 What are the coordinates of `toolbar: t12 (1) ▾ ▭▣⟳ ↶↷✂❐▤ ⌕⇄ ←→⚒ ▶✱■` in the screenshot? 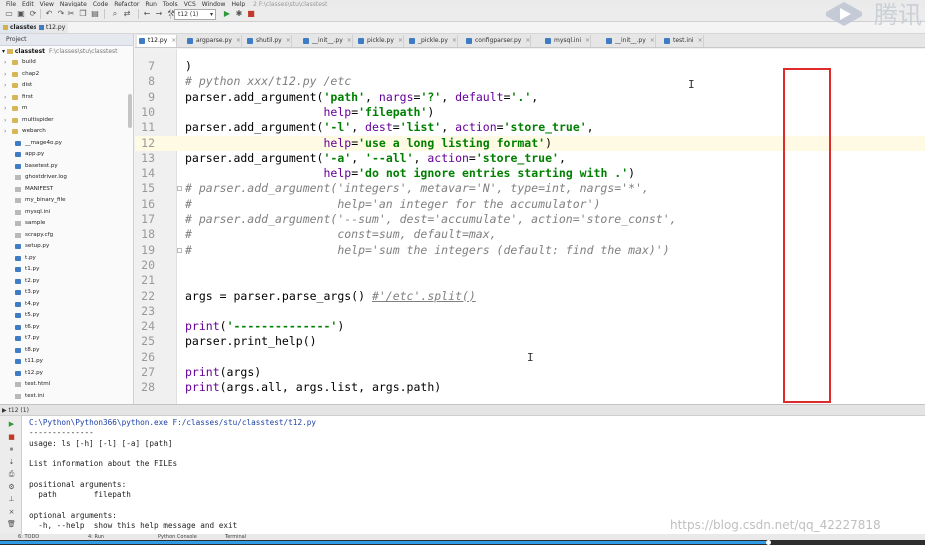 It's located at (462, 14).